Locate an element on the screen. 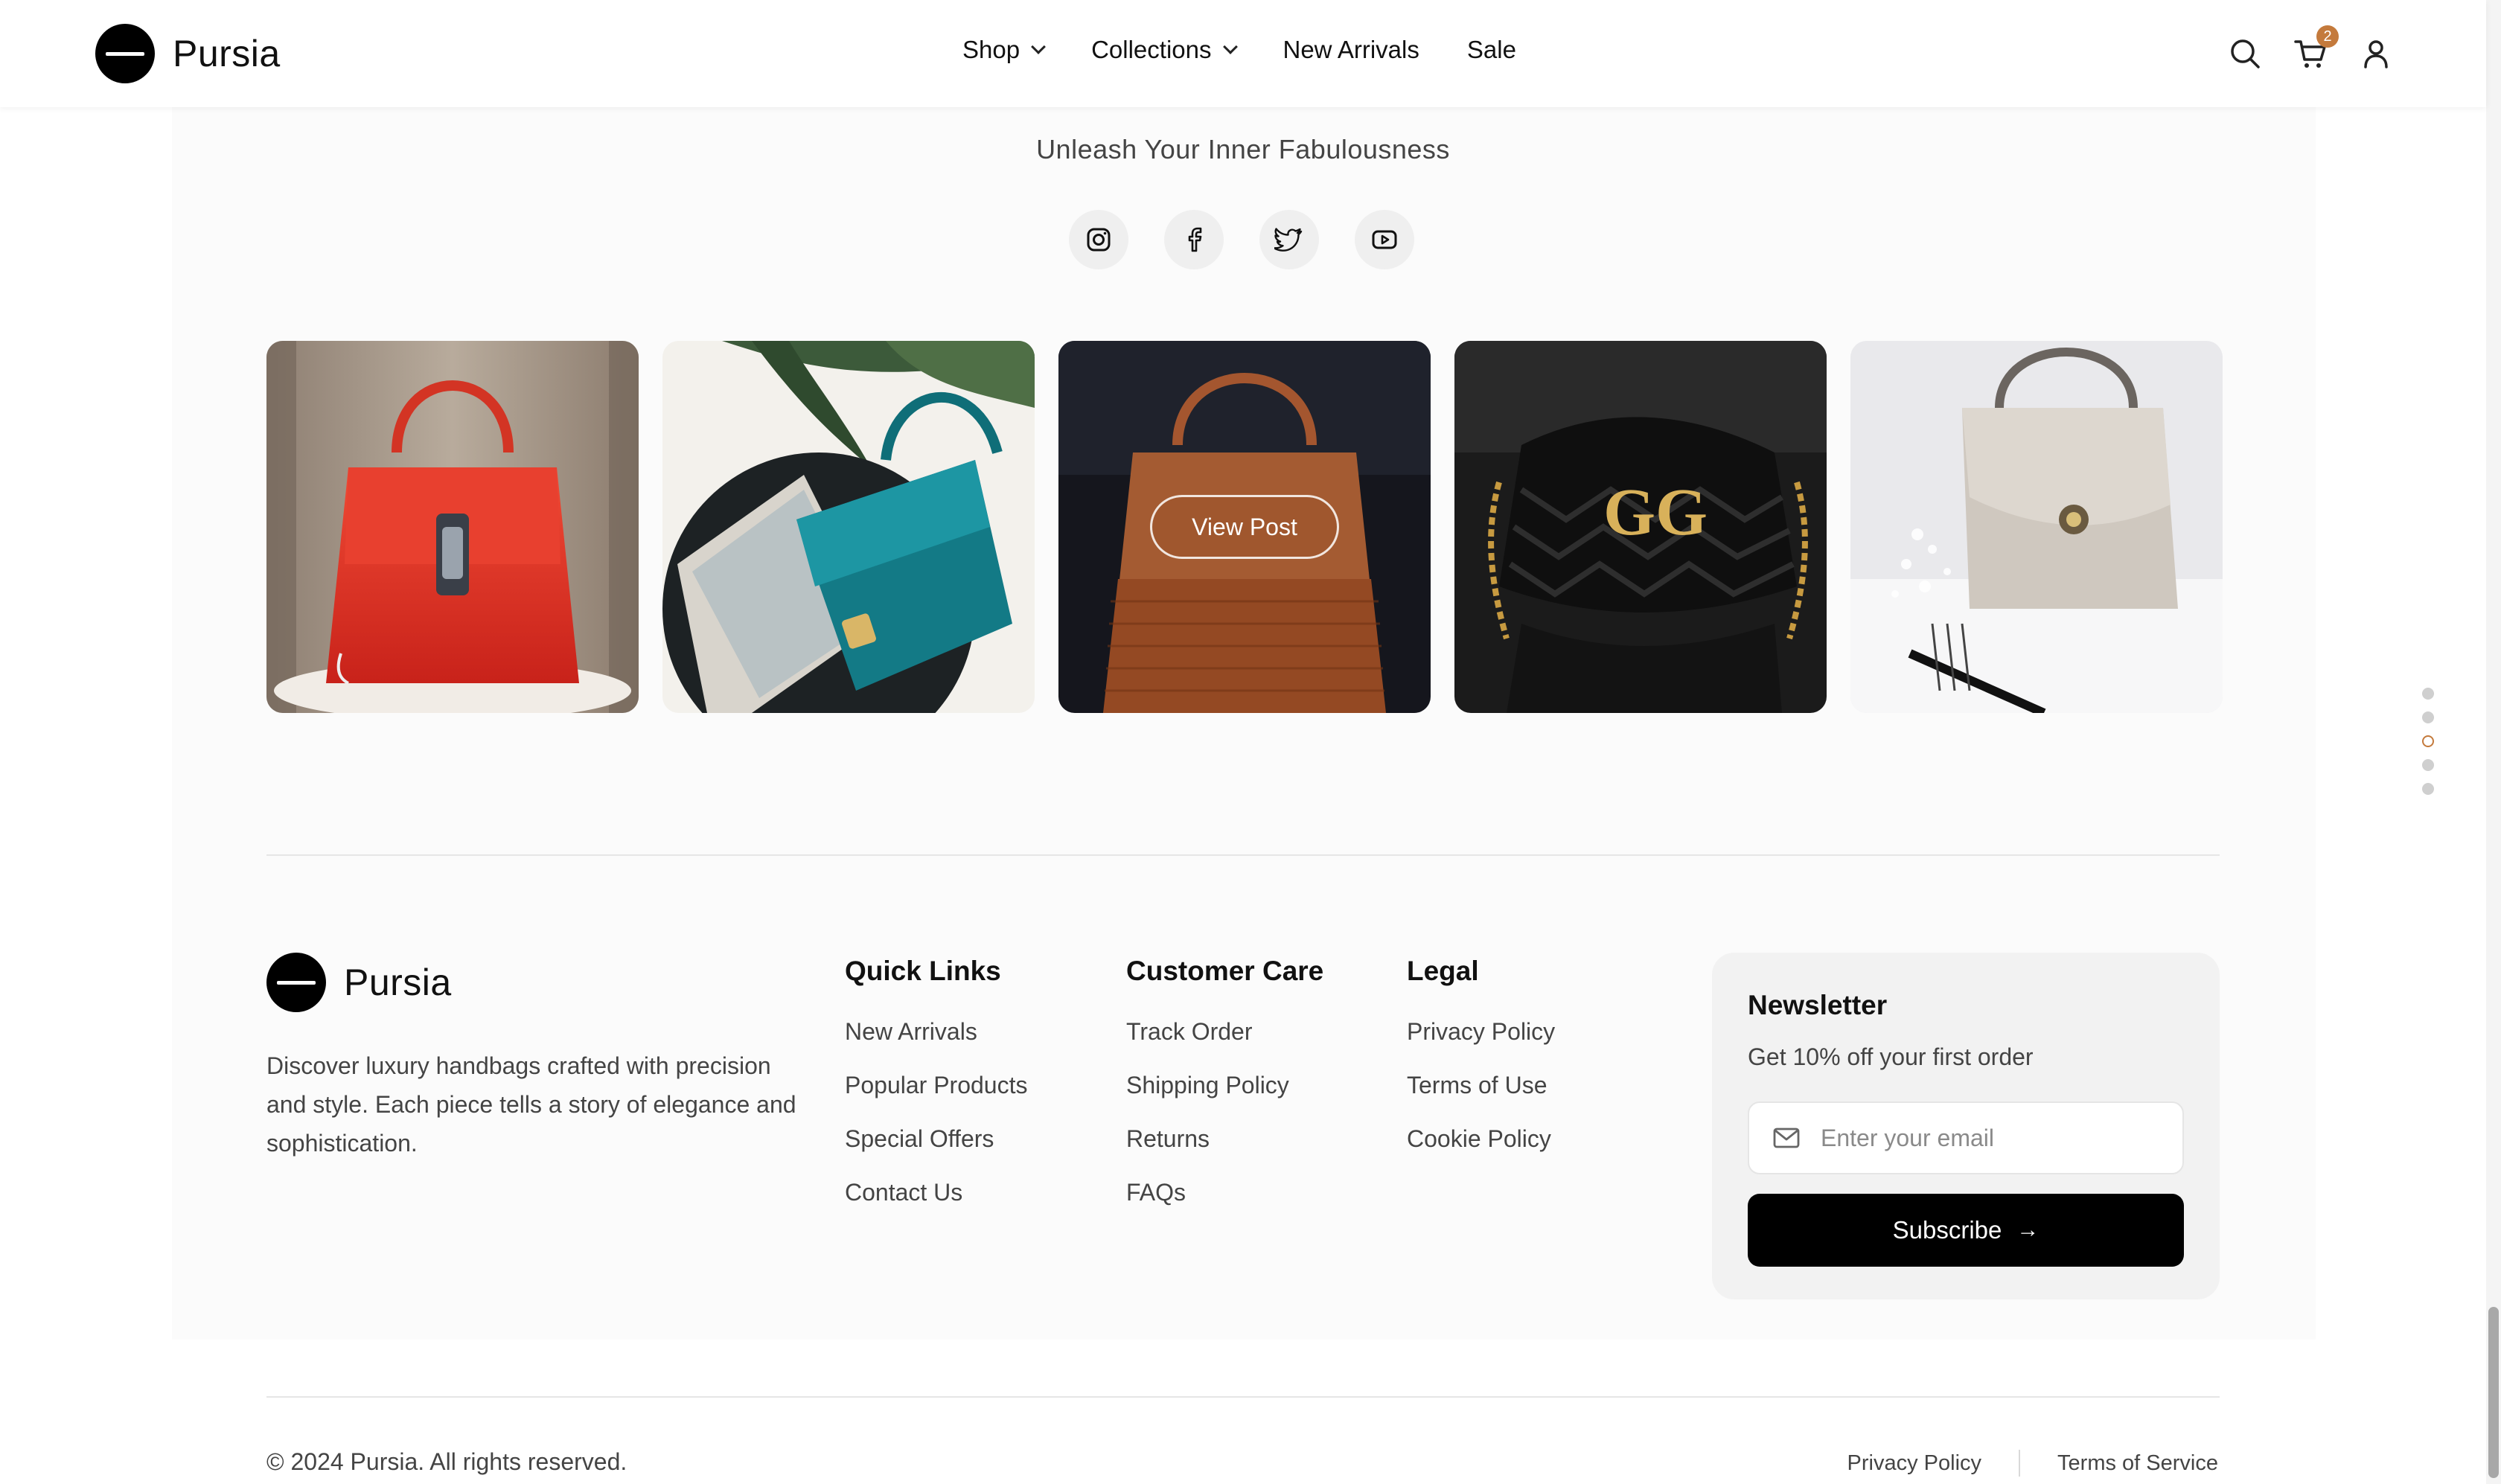 This screenshot has width=2501, height=1484. bottom-legal-links: Privacy Policy Terms of Service is located at coordinates (2032, 1463).